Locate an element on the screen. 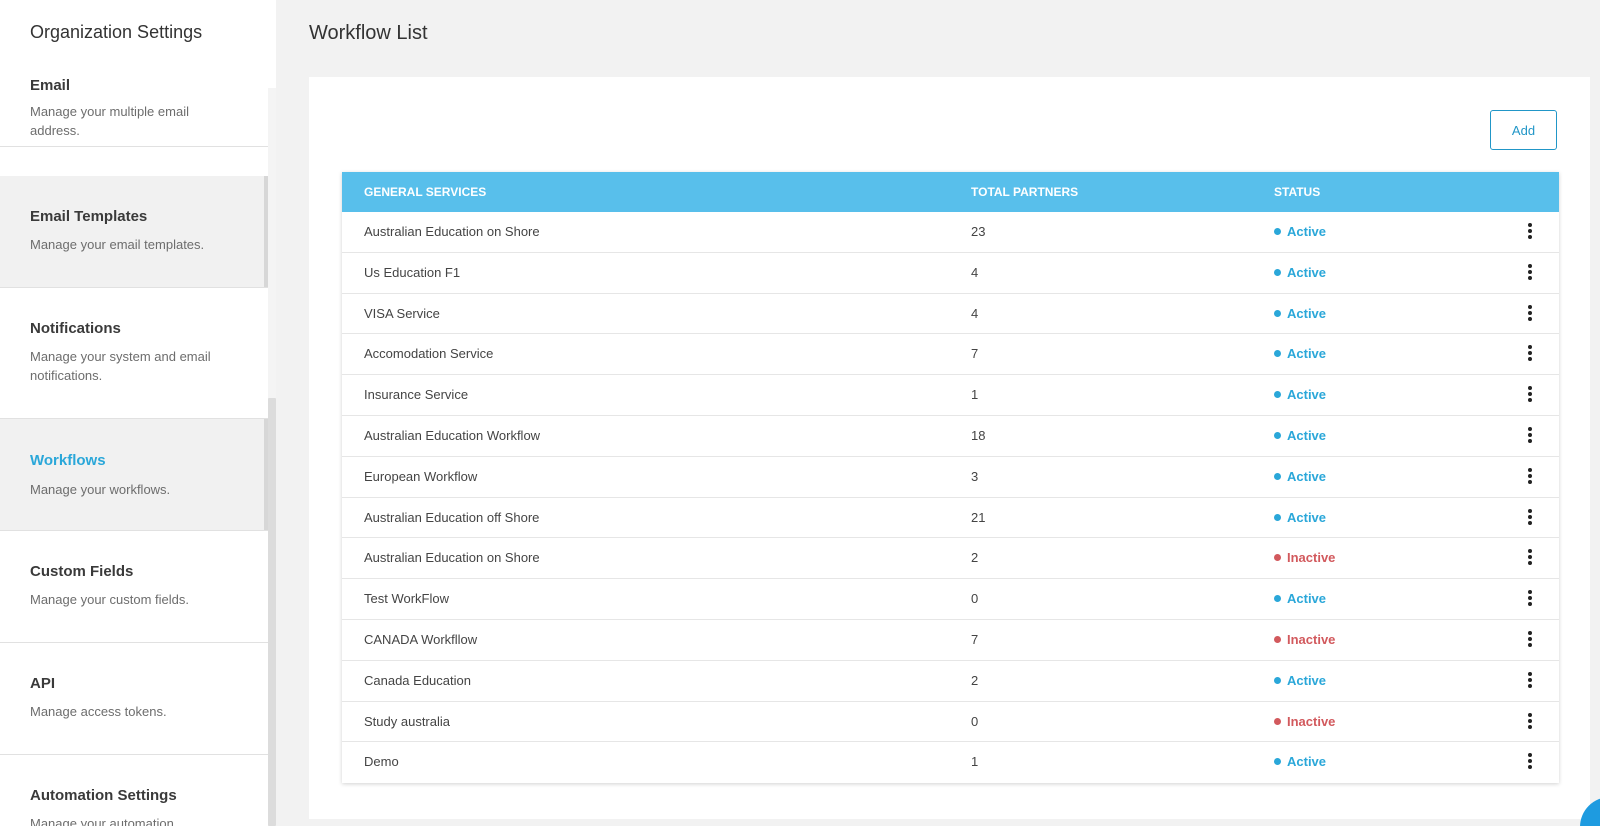 The width and height of the screenshot is (1600, 826). table-row: Us Education F1 4 Active is located at coordinates (950, 273).